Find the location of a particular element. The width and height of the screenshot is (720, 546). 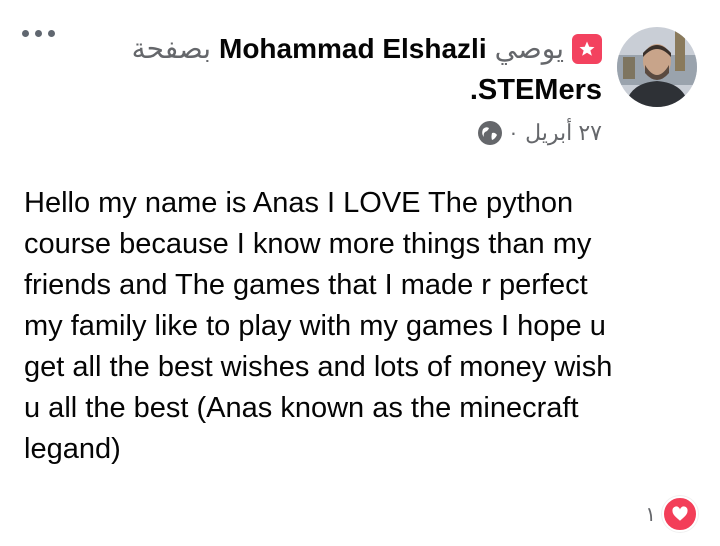

recommend-star-icon is located at coordinates (587, 48).